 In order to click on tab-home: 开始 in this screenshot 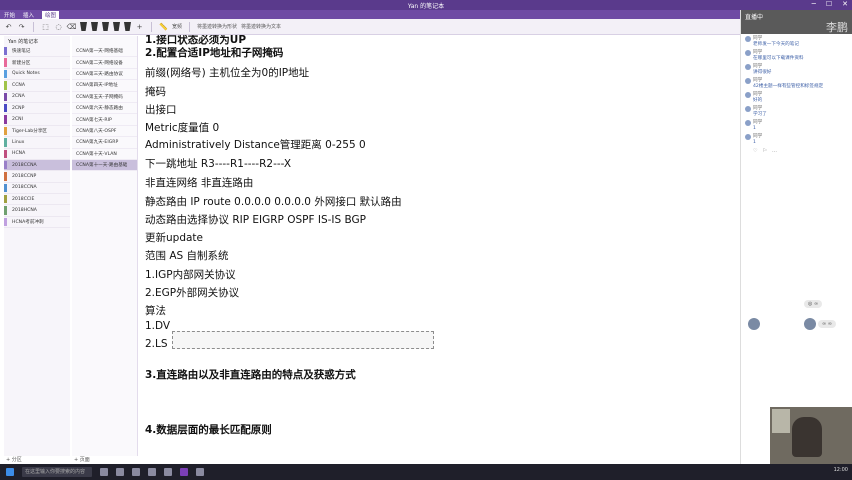, I will do `click(9, 15)`.